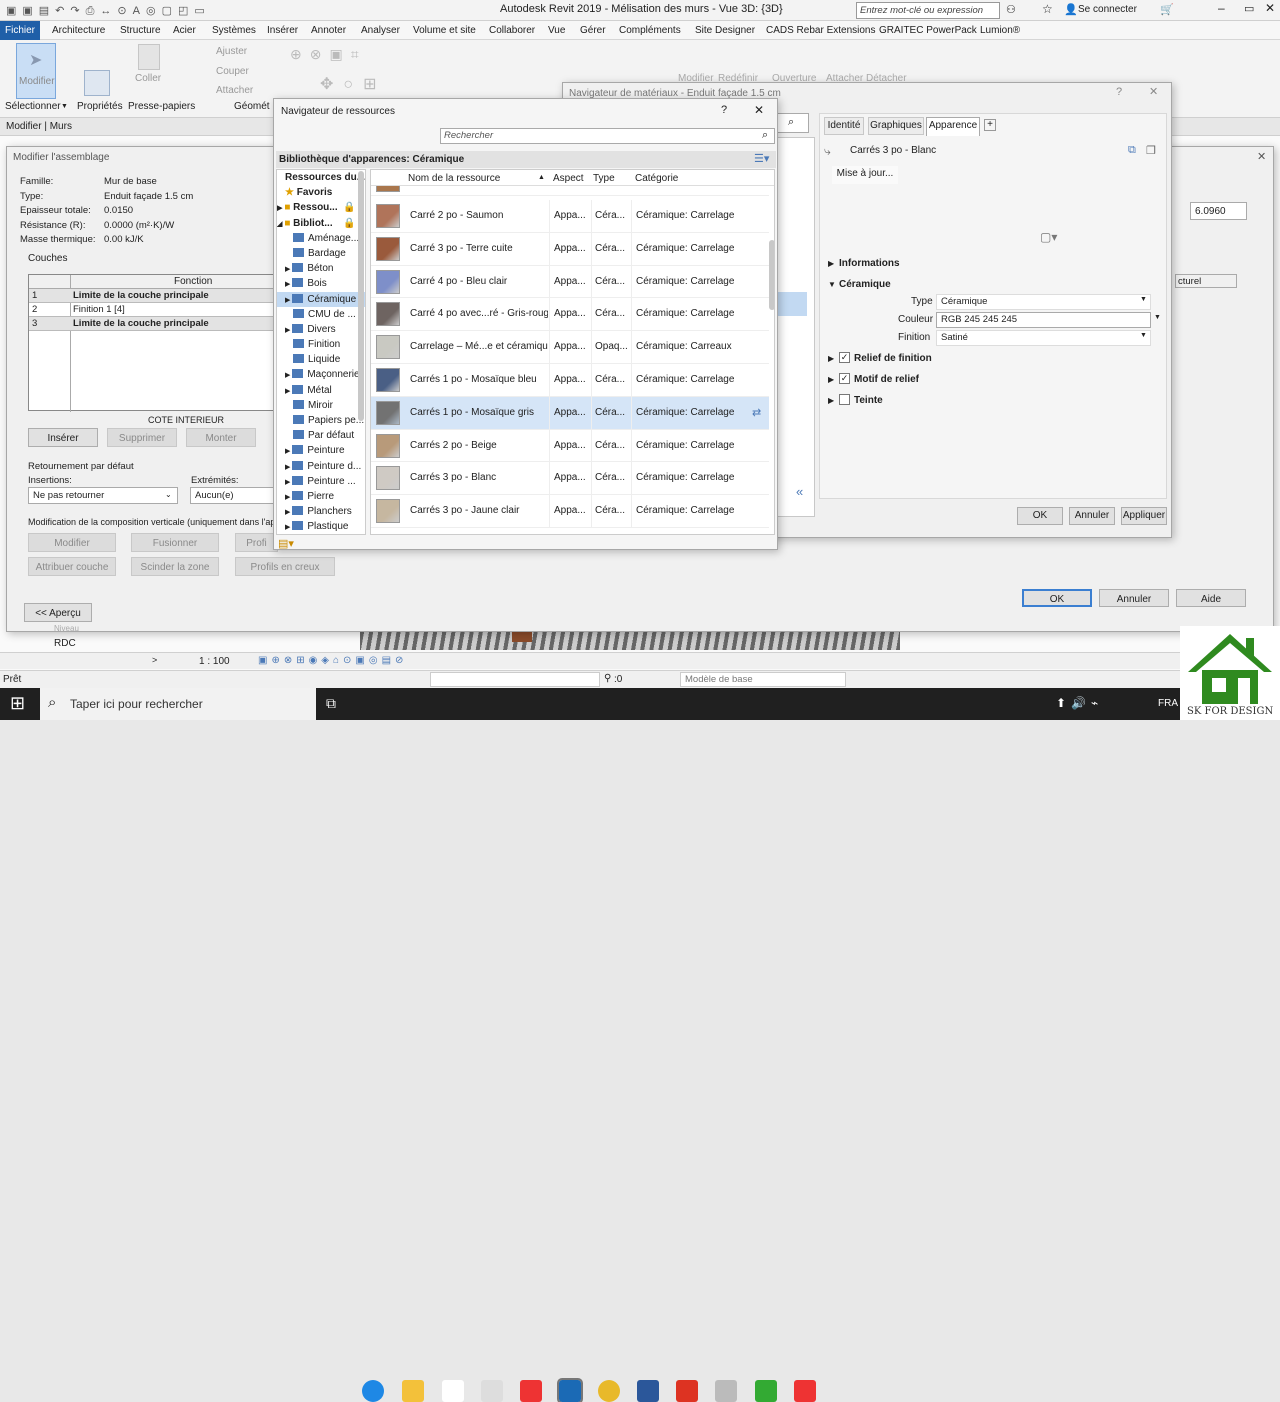  I want to click on maximize-icon: ▭, so click(1249, 8).